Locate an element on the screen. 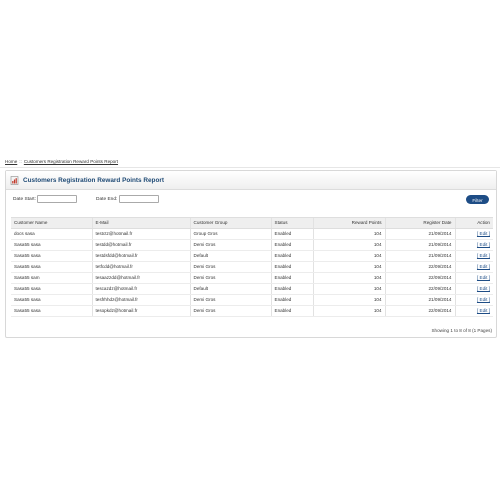  cell-customer-group: Group Gros is located at coordinates (230, 234).